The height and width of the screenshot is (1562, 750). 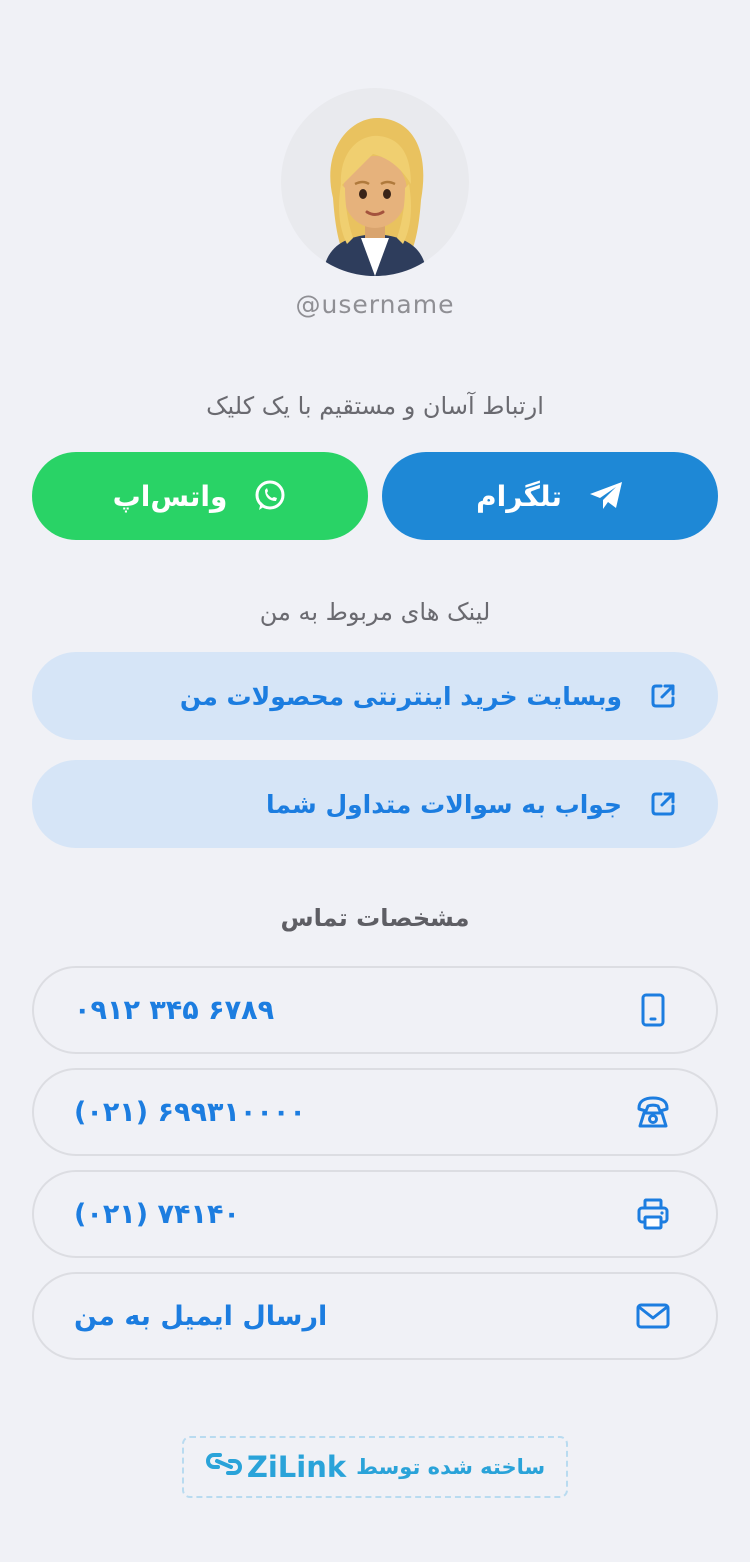 I want to click on links-section-title: لینک های مربوط به من, so click(x=375, y=612).